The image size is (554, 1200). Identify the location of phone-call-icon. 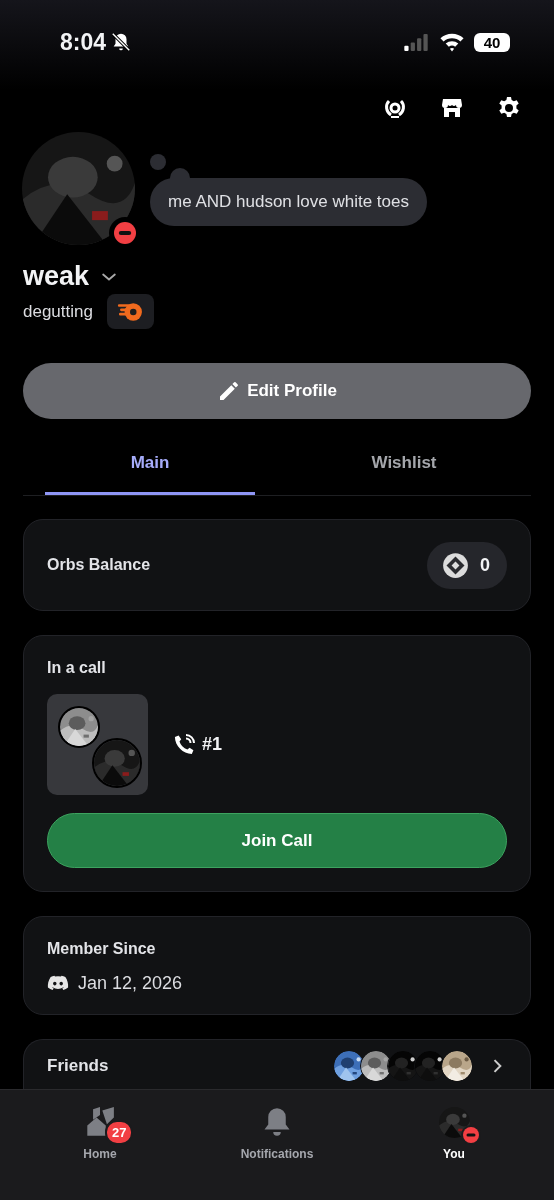
(184, 744).